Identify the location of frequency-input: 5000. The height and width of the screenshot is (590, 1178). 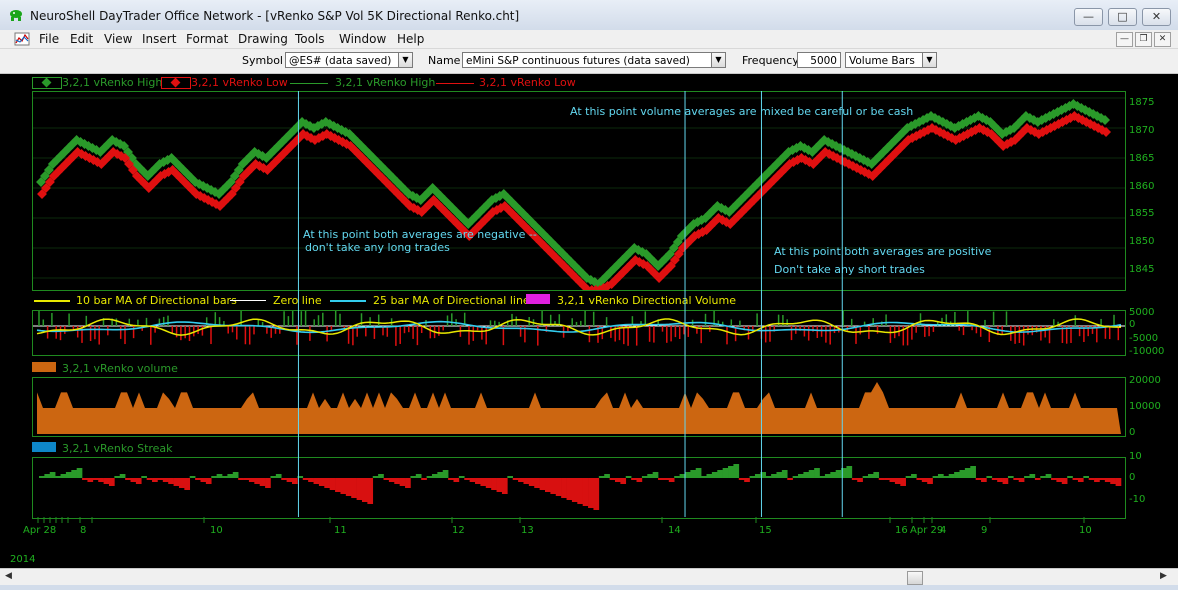
(819, 60).